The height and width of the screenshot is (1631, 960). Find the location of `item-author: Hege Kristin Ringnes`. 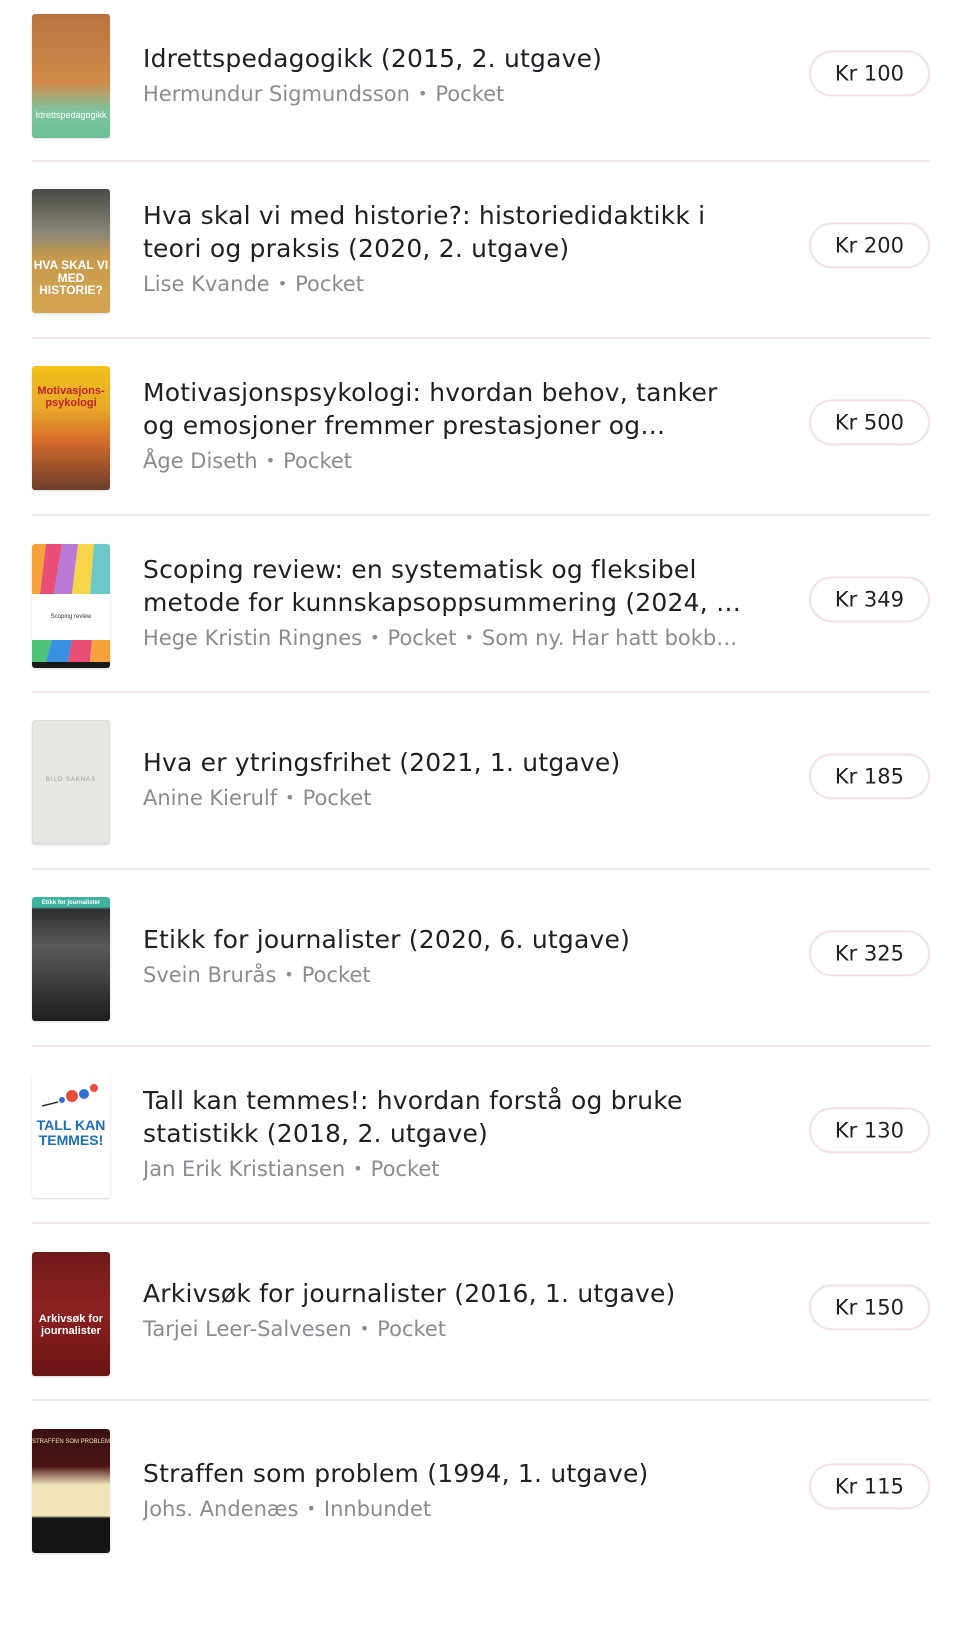

item-author: Hege Kristin Ringnes is located at coordinates (253, 637).